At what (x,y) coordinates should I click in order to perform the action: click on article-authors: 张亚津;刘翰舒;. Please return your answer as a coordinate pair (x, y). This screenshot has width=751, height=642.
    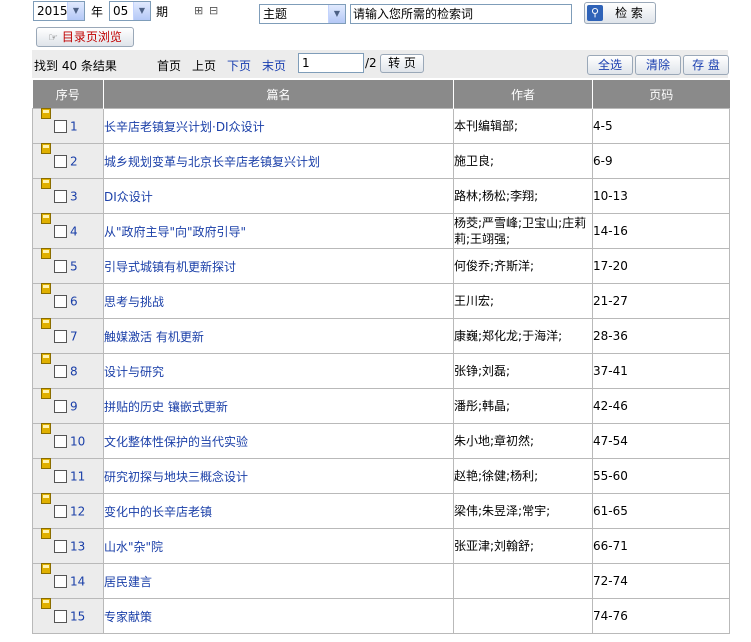
    Looking at the image, I should click on (523, 546).